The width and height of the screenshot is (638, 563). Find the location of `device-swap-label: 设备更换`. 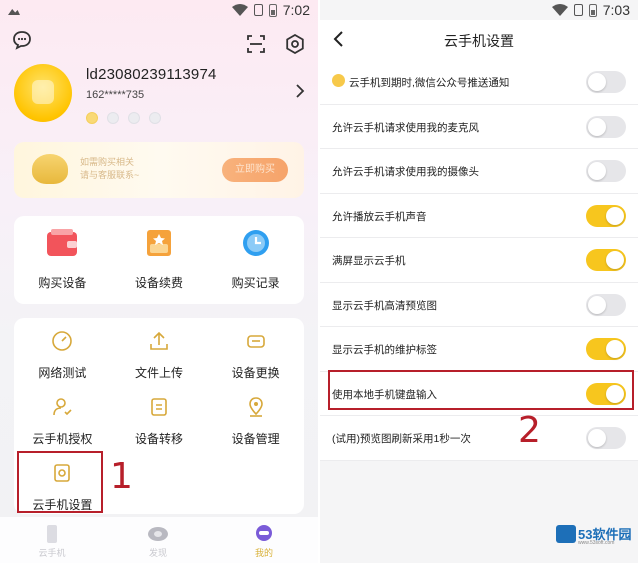

device-swap-label: 设备更换 is located at coordinates (255, 373).